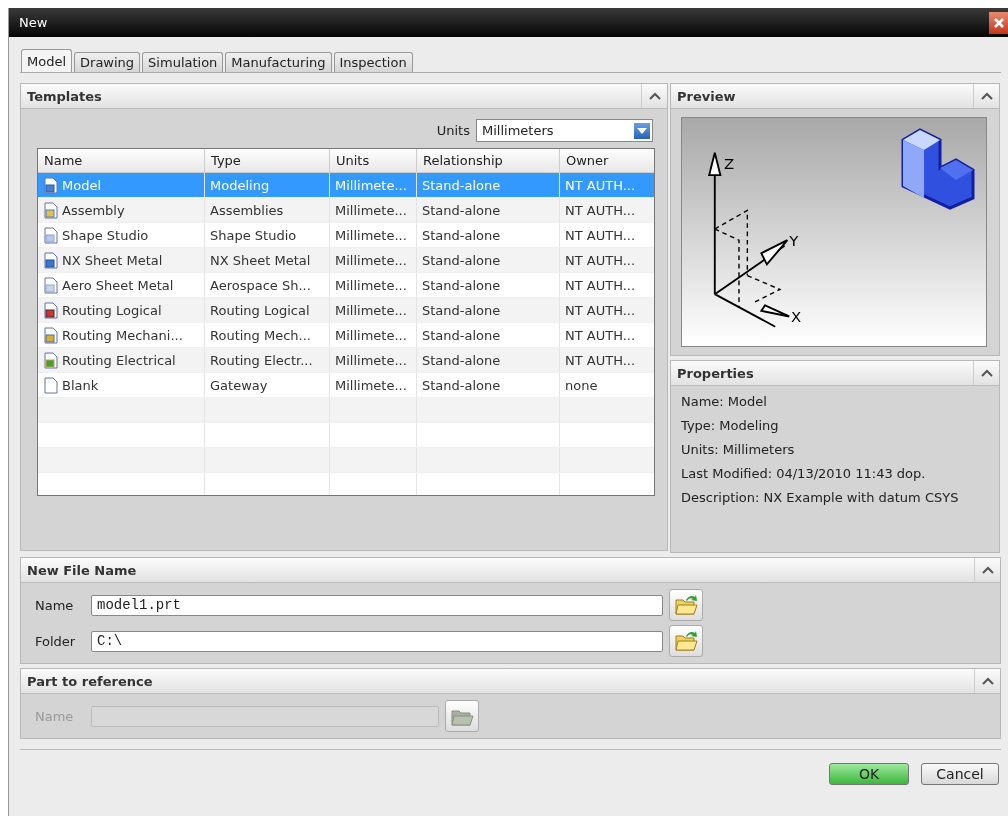  I want to click on property-text: Type: Modeling, so click(730, 426).